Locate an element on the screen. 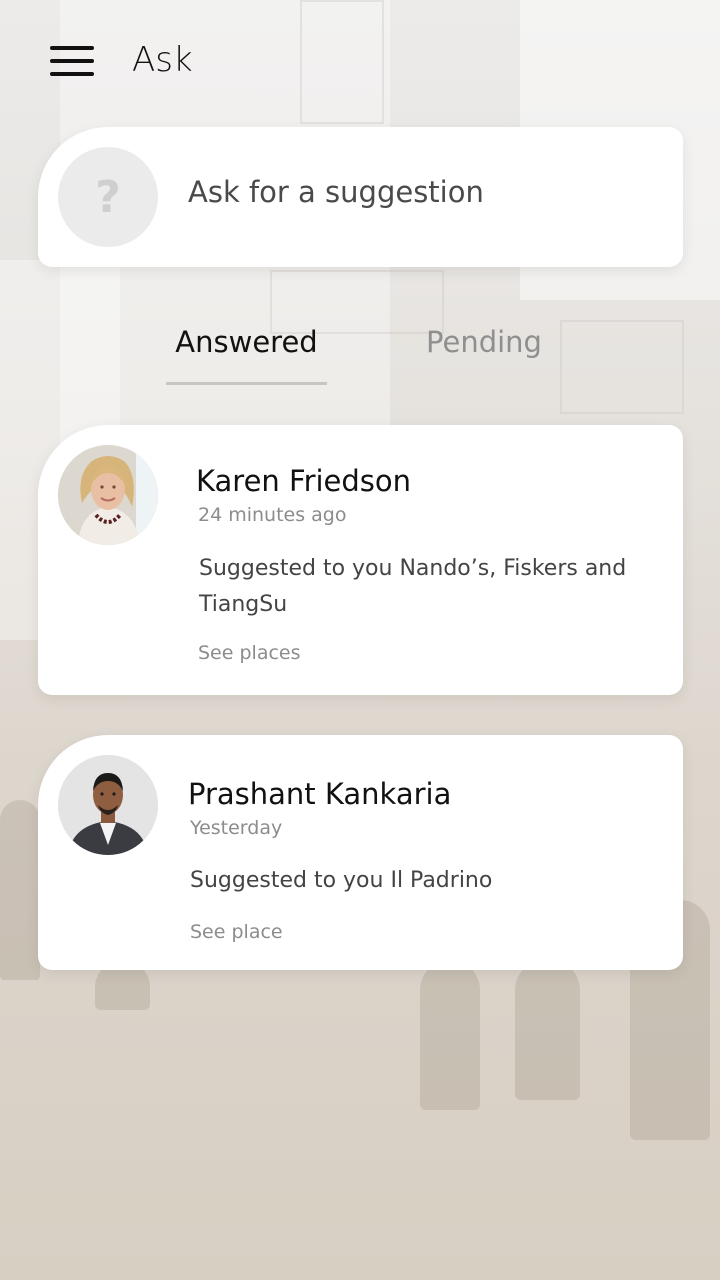  suggestion-time: Yesterday is located at coordinates (236, 828).